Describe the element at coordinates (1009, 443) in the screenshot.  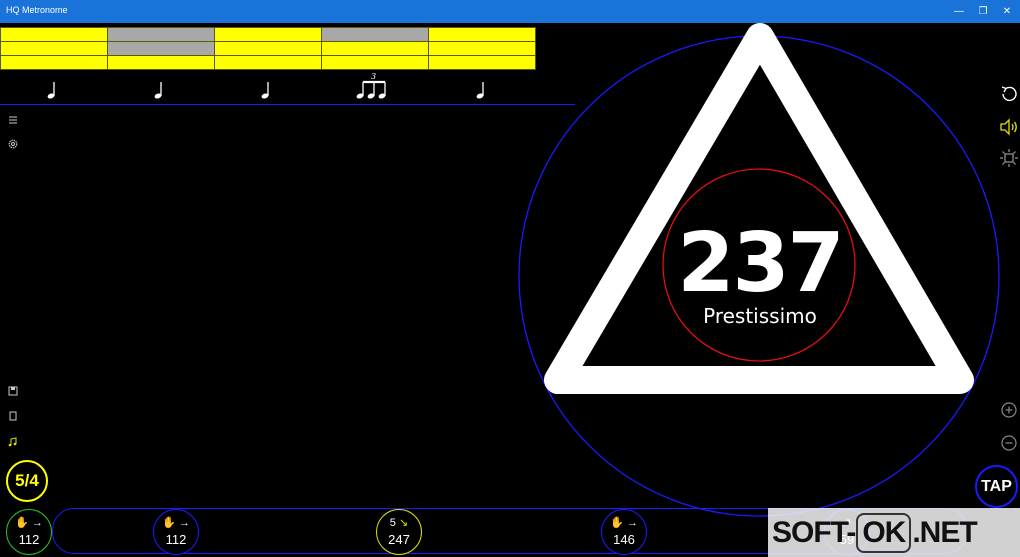
I see `zoom-out-icon` at that location.